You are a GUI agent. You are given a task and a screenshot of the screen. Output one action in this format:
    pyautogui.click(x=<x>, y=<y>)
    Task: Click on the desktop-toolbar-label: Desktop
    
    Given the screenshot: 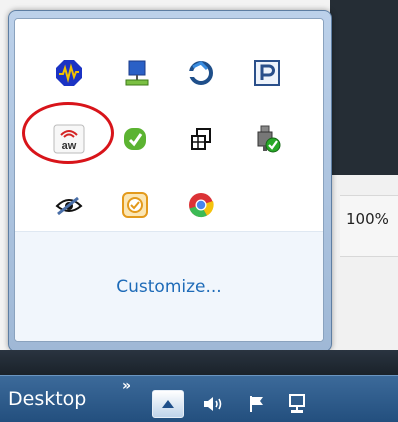 What is the action you would take?
    pyautogui.click(x=47, y=399)
    